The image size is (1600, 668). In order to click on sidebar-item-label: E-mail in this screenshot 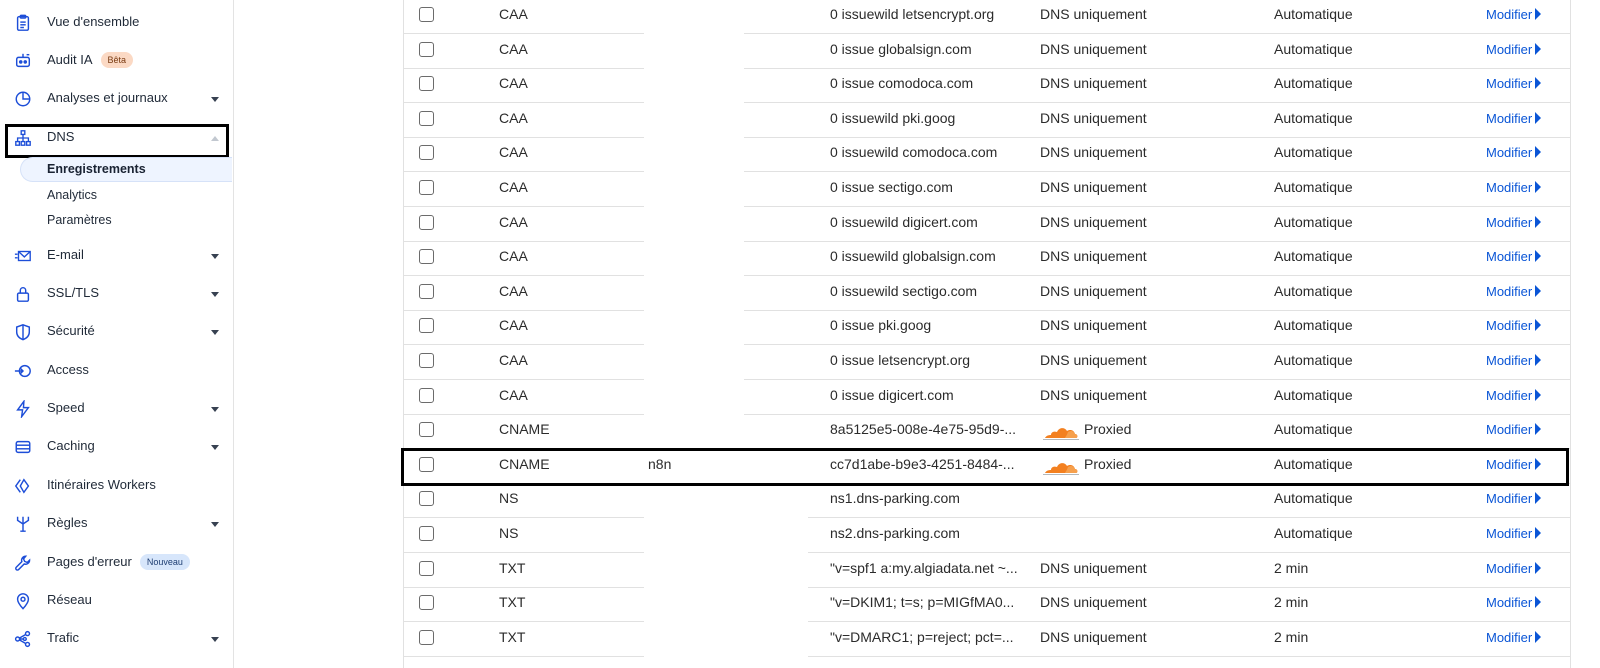, I will do `click(65, 254)`.